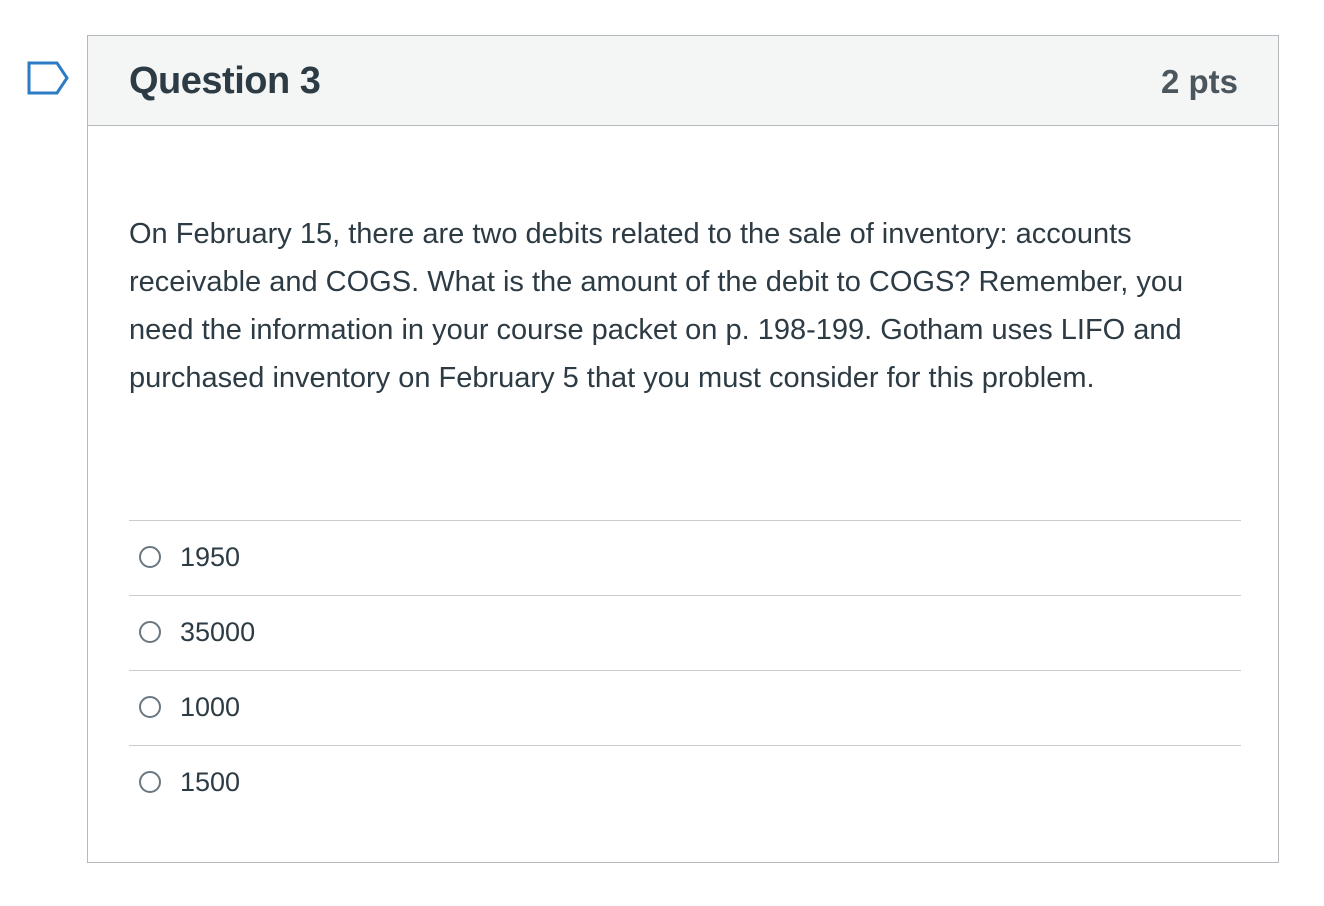 Image resolution: width=1324 pixels, height=906 pixels. Describe the element at coordinates (210, 557) in the screenshot. I see `answer-label: 1950` at that location.